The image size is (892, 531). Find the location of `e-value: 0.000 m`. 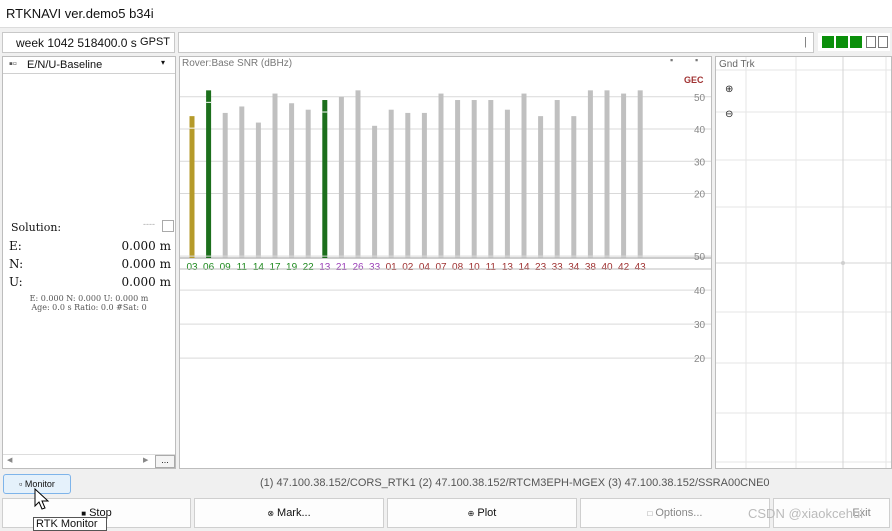

e-value: 0.000 m is located at coordinates (146, 246).